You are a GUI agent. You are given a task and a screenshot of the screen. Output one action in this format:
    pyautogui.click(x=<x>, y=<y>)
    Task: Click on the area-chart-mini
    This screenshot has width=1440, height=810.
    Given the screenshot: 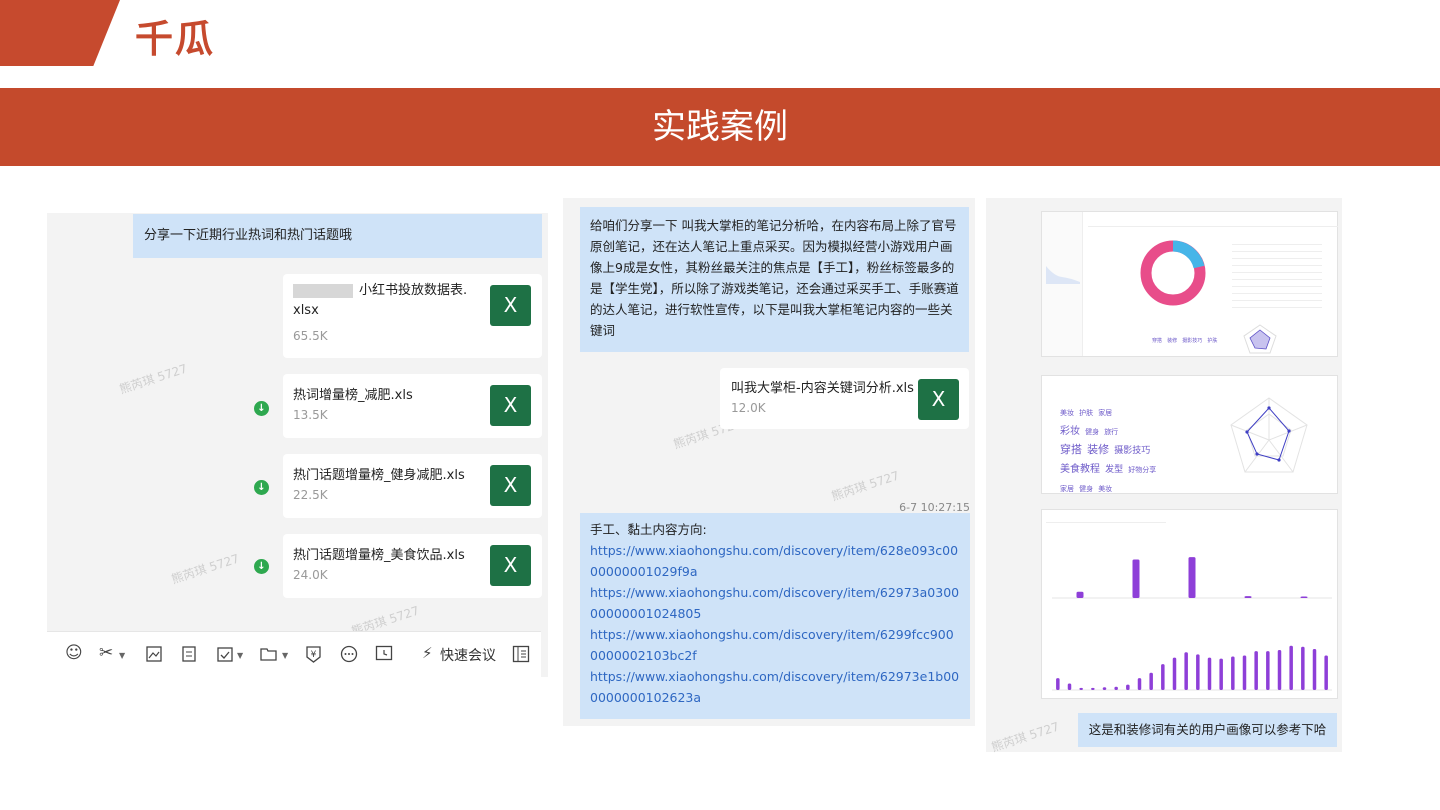 What is the action you would take?
    pyautogui.click(x=1063, y=275)
    